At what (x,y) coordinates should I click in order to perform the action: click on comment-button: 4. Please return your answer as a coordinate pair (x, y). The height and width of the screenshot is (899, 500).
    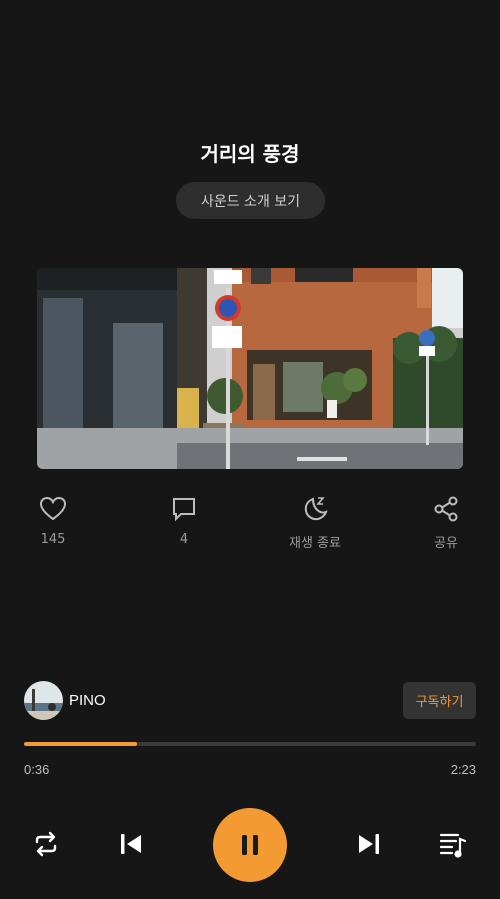
    Looking at the image, I should click on (184, 520).